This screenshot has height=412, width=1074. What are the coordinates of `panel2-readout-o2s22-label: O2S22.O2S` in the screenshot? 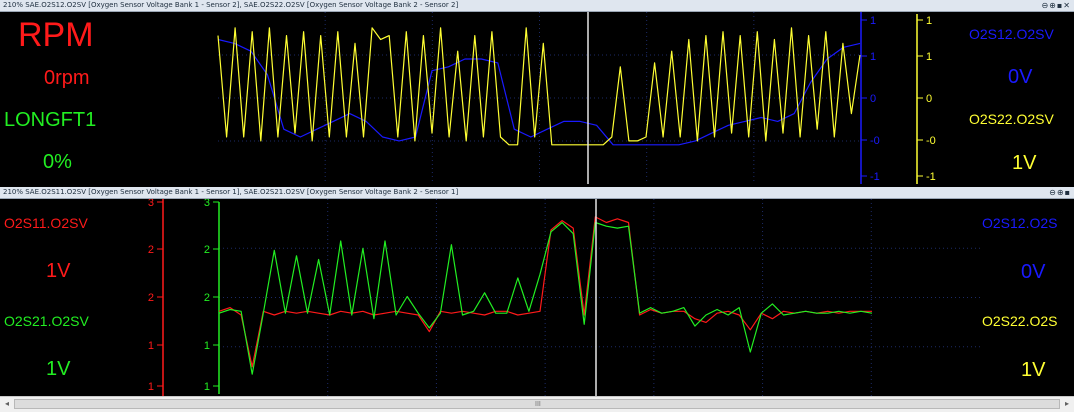 It's located at (1020, 321).